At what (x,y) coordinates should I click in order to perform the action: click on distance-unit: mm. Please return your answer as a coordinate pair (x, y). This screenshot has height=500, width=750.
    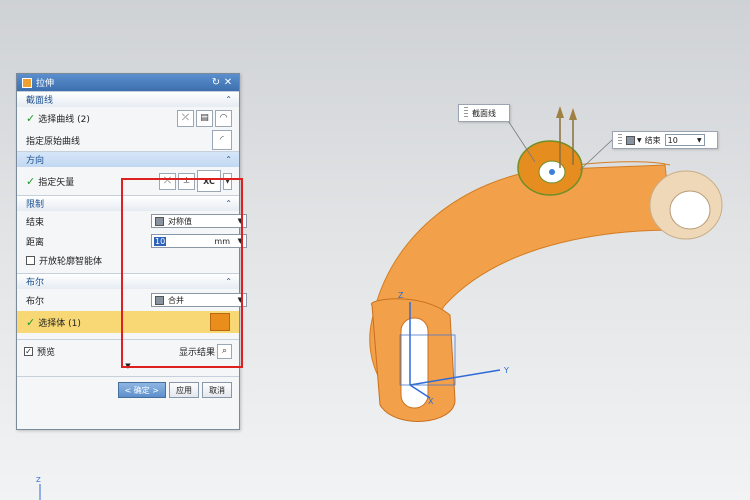
    Looking at the image, I should click on (222, 241).